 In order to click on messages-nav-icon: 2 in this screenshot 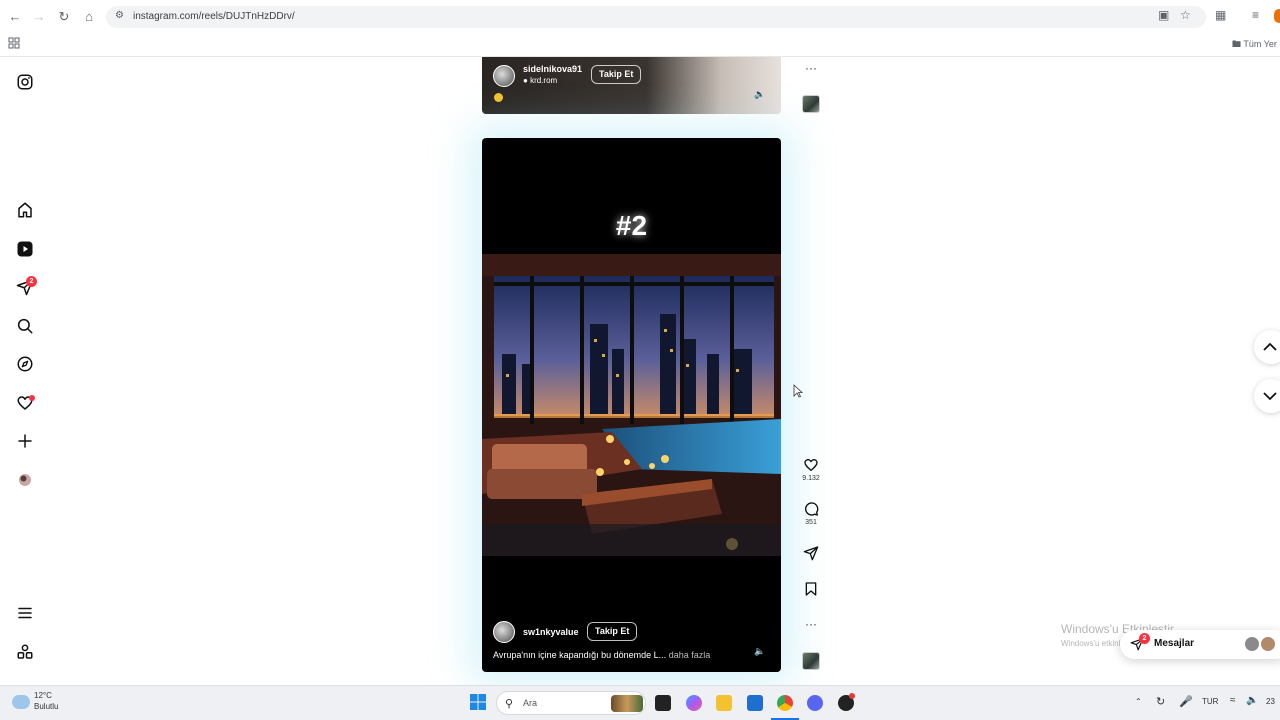, I will do `click(26, 286)`.